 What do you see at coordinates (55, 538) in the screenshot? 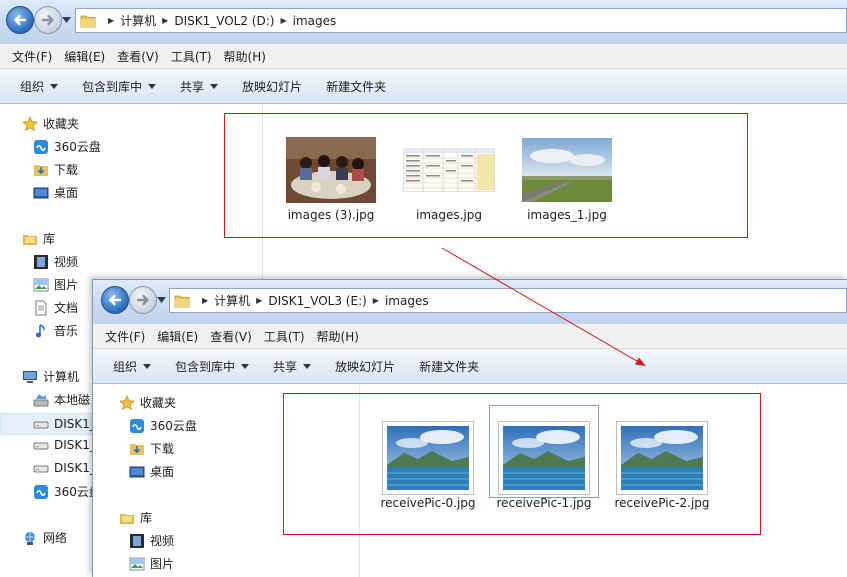
I see `nav-label: 网络` at bounding box center [55, 538].